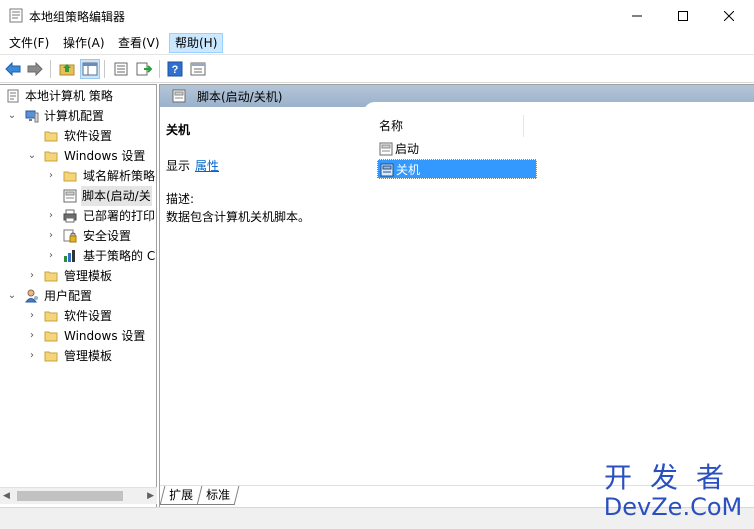 The width and height of the screenshot is (754, 529). What do you see at coordinates (29, 43) in the screenshot?
I see `menu-file: 文件(F)` at bounding box center [29, 43].